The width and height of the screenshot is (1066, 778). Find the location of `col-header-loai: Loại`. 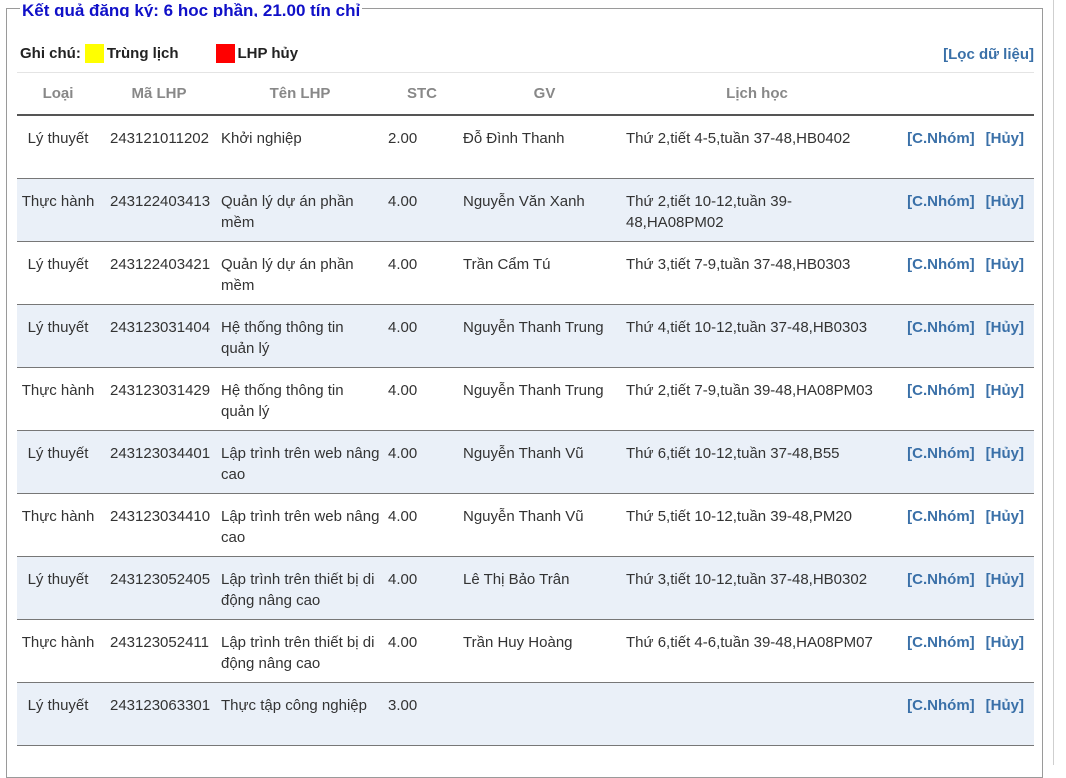

col-header-loai: Loại is located at coordinates (58, 94).